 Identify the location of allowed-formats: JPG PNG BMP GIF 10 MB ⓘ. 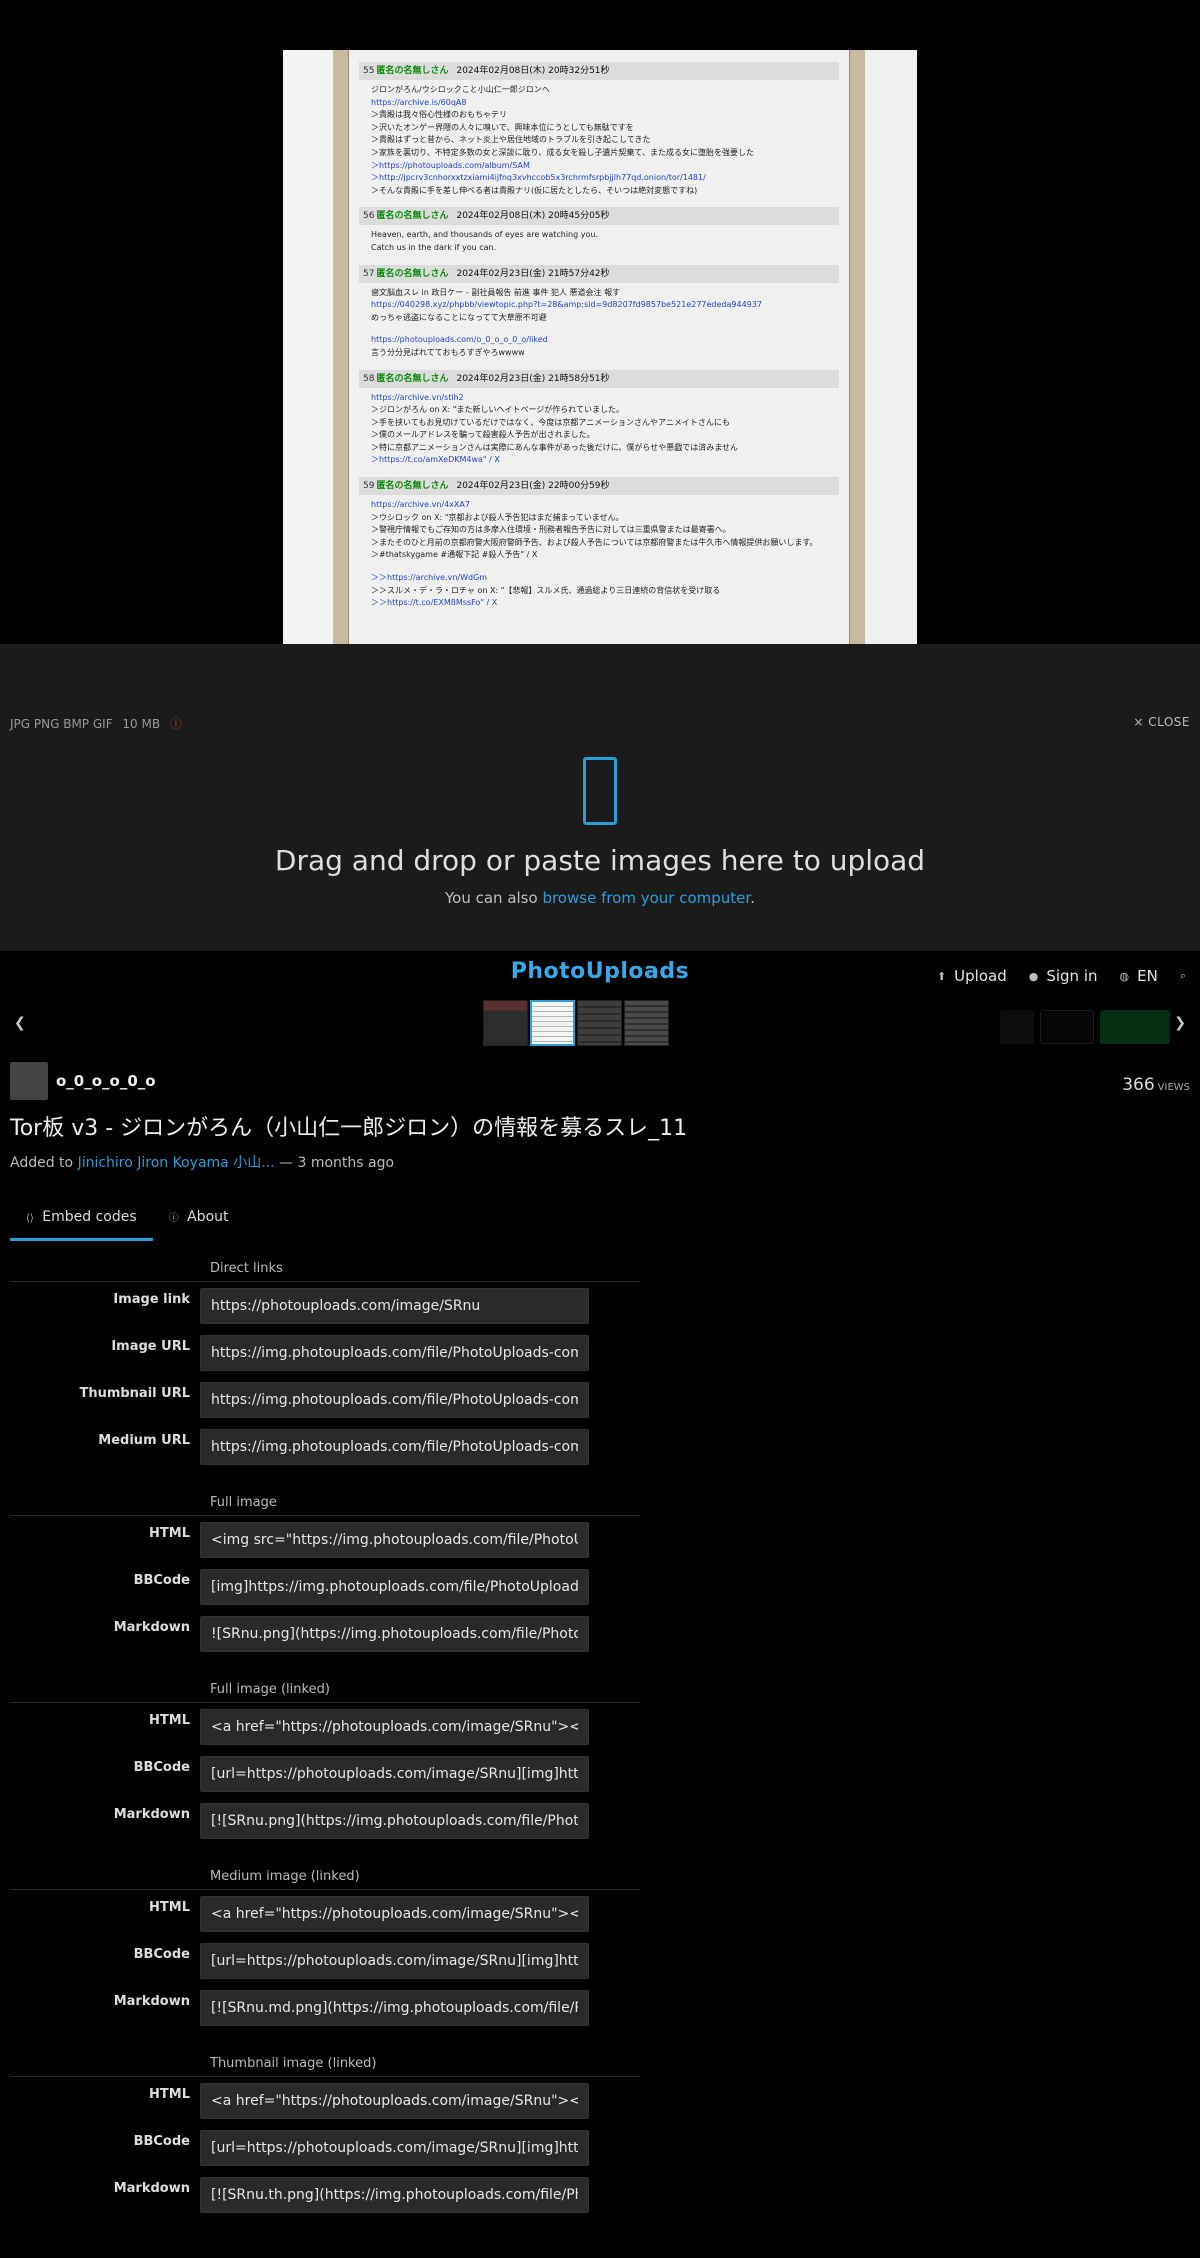
(96, 723).